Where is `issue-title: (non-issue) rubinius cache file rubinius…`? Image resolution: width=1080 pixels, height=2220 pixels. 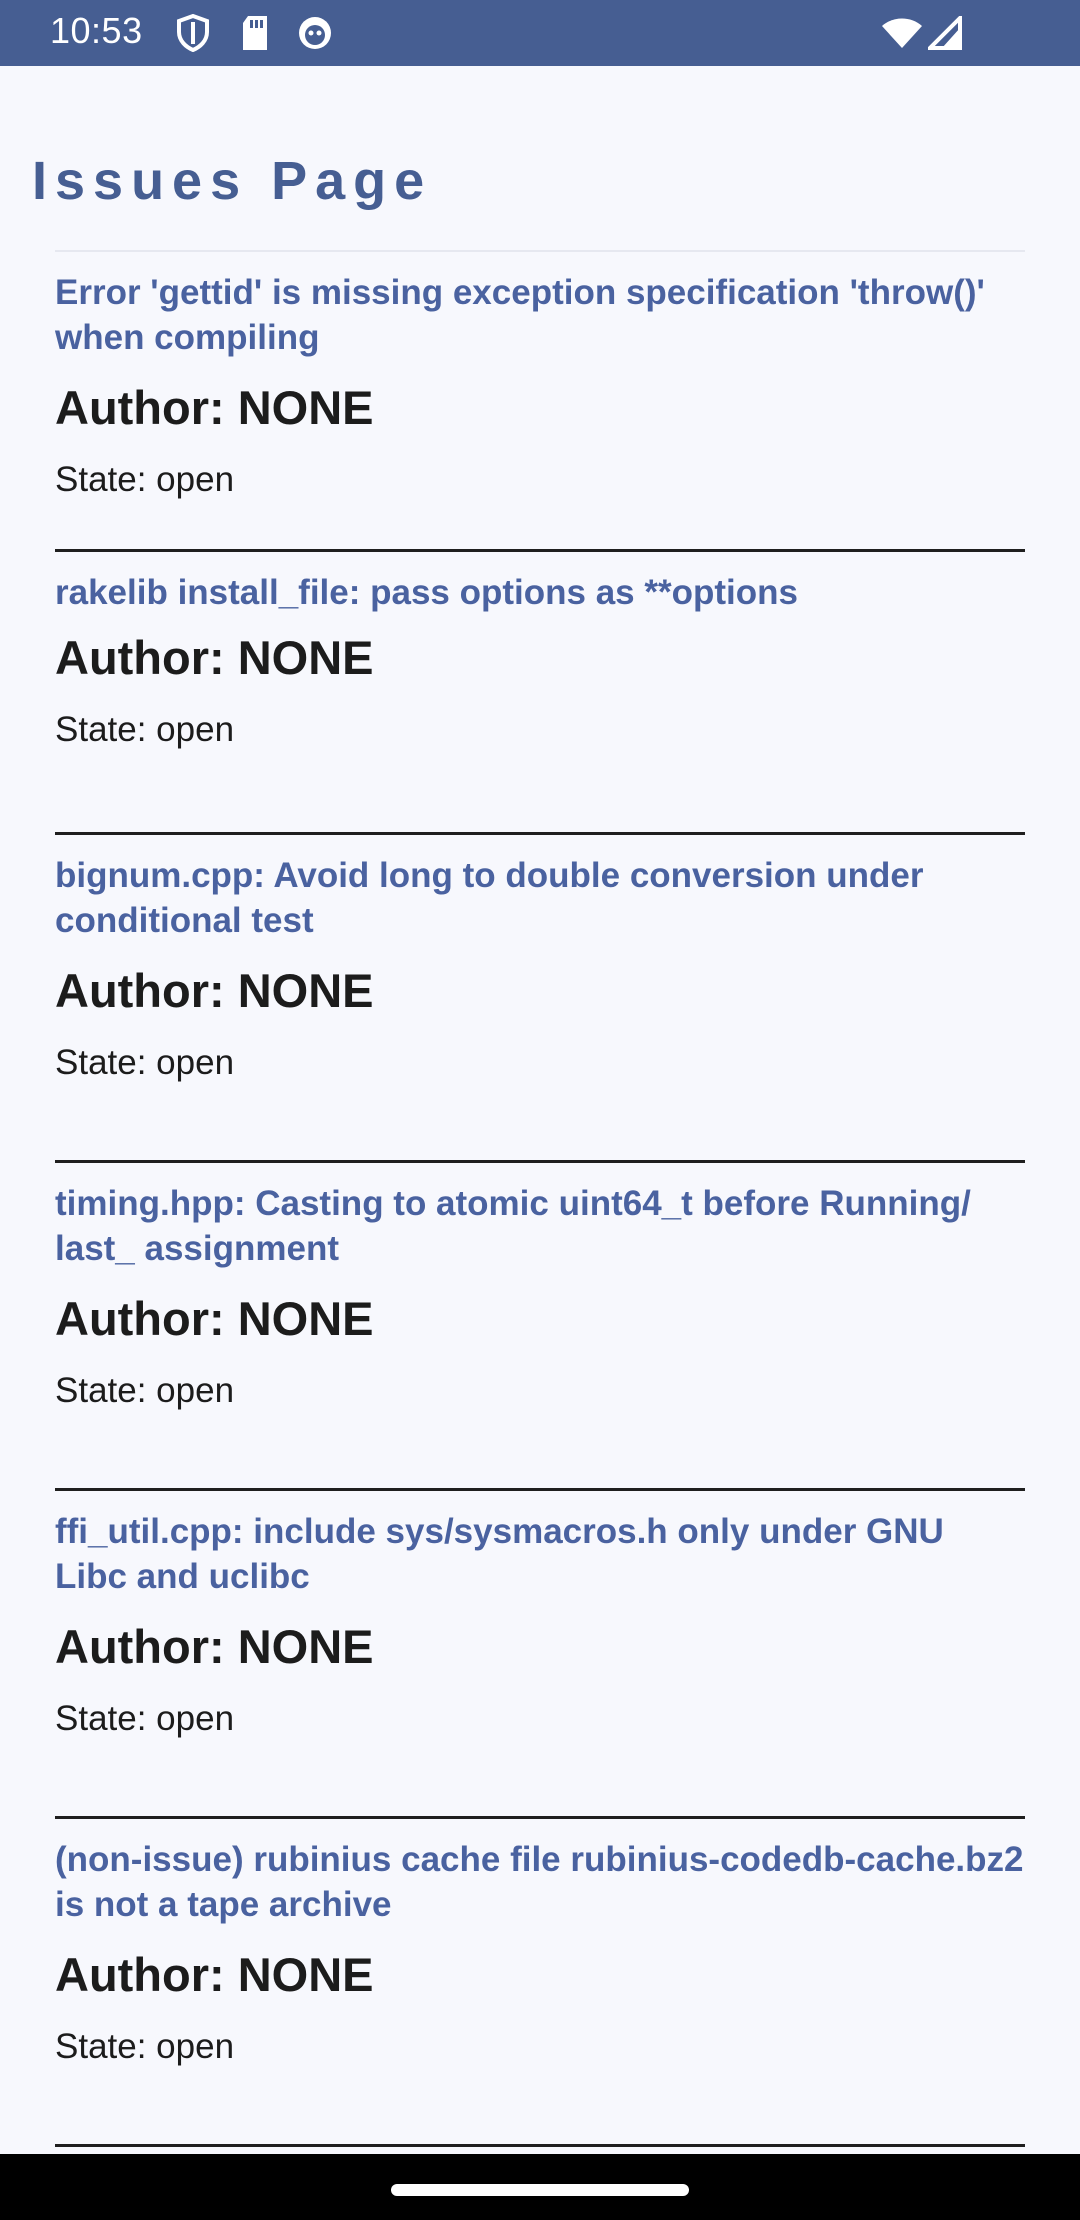
issue-title: (non-issue) rubinius cache file rubinius… is located at coordinates (540, 1882).